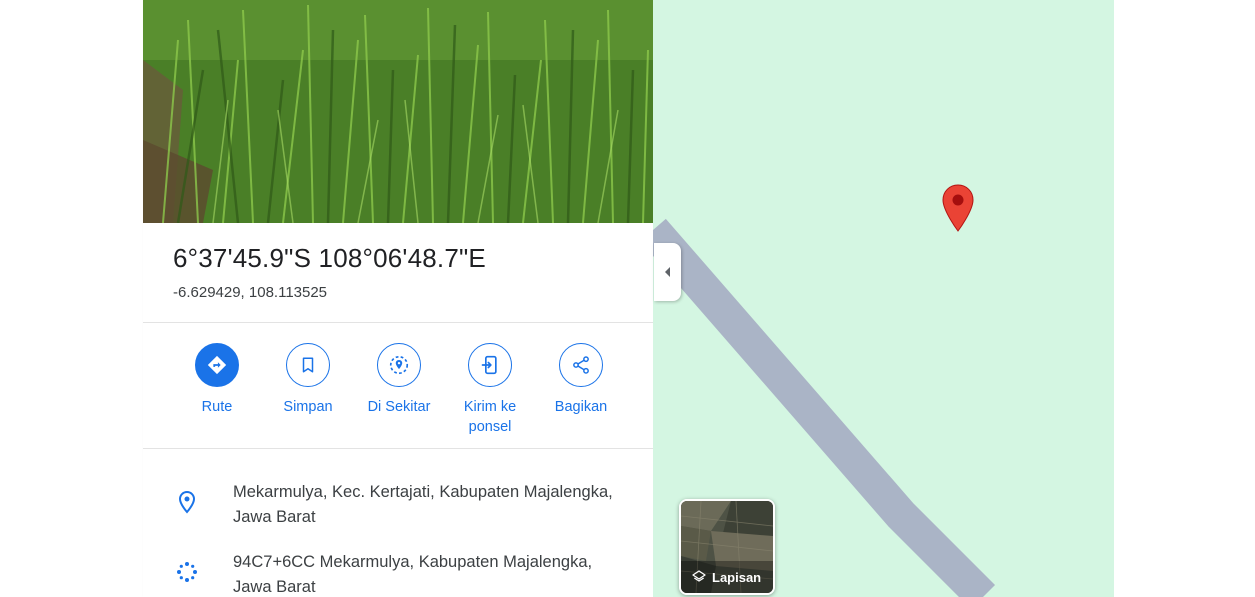 Image resolution: width=1255 pixels, height=597 pixels. What do you see at coordinates (958, 208) in the screenshot?
I see `location-marker-icon` at bounding box center [958, 208].